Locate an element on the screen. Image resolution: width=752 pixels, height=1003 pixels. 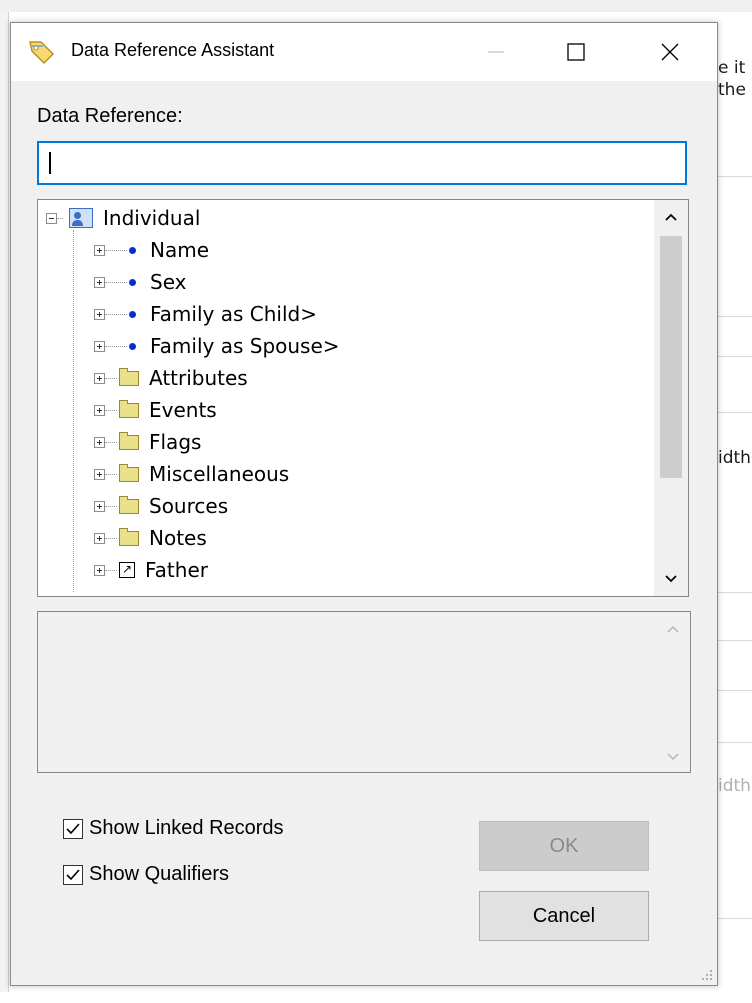
tree-node-label: Sex is located at coordinates (168, 282).